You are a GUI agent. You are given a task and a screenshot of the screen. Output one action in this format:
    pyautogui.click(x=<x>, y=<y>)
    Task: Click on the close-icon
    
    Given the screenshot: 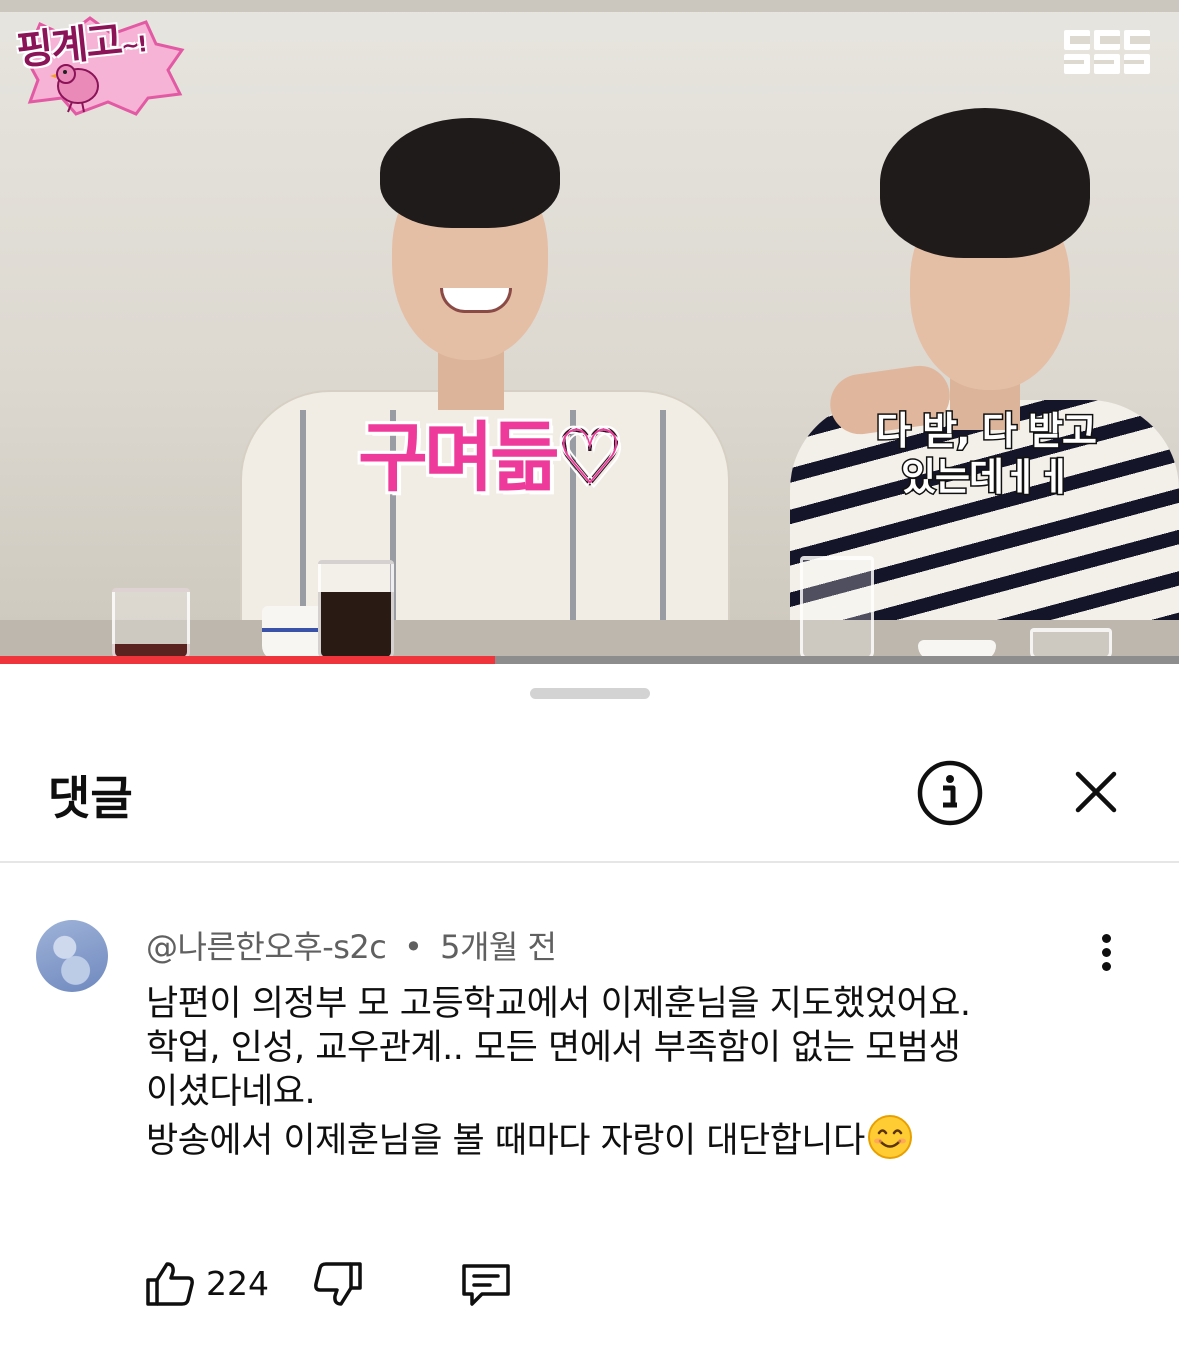 What is the action you would take?
    pyautogui.click(x=1096, y=792)
    